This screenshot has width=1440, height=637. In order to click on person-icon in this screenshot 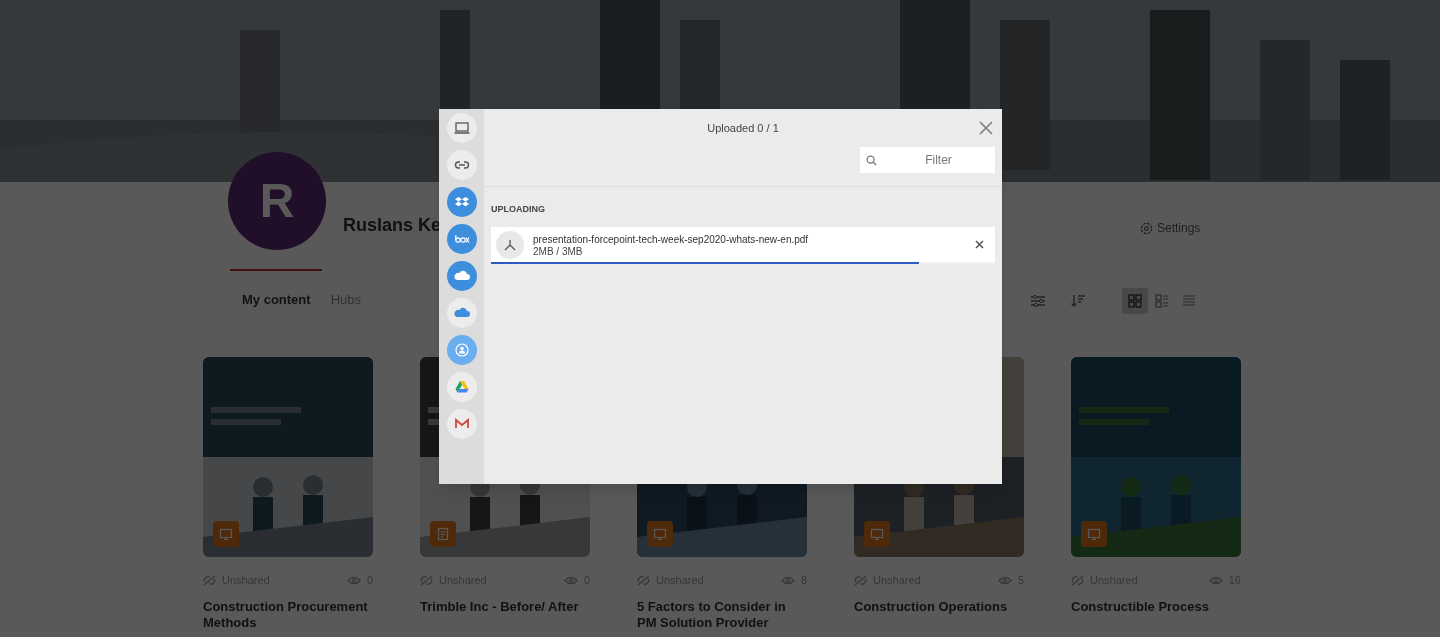, I will do `click(461, 350)`.